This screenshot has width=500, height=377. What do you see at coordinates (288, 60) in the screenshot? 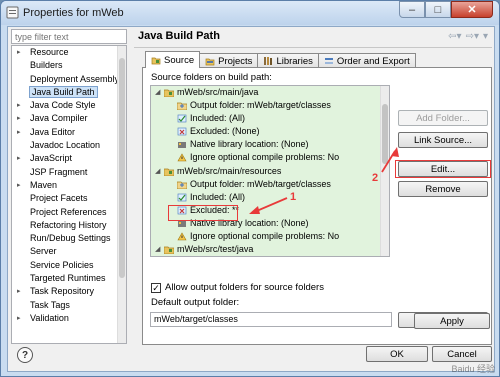
I see `tab-libraries: Libraries` at bounding box center [288, 60].